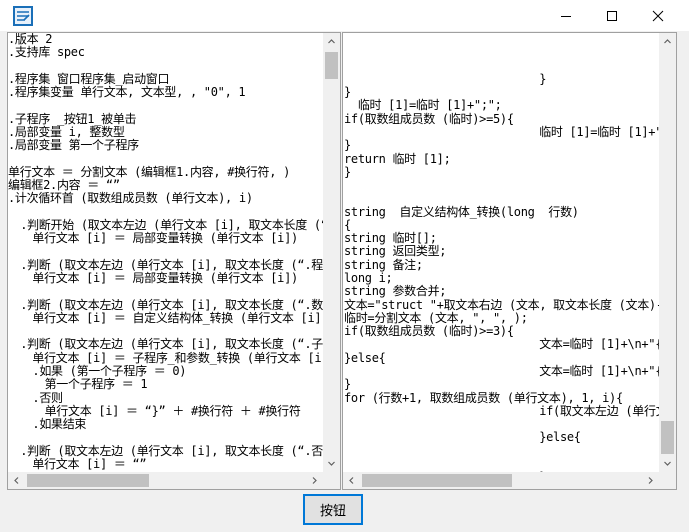 The width and height of the screenshot is (689, 532). Describe the element at coordinates (395, 251) in the screenshot. I see `code-line: string 返回类型;` at that location.